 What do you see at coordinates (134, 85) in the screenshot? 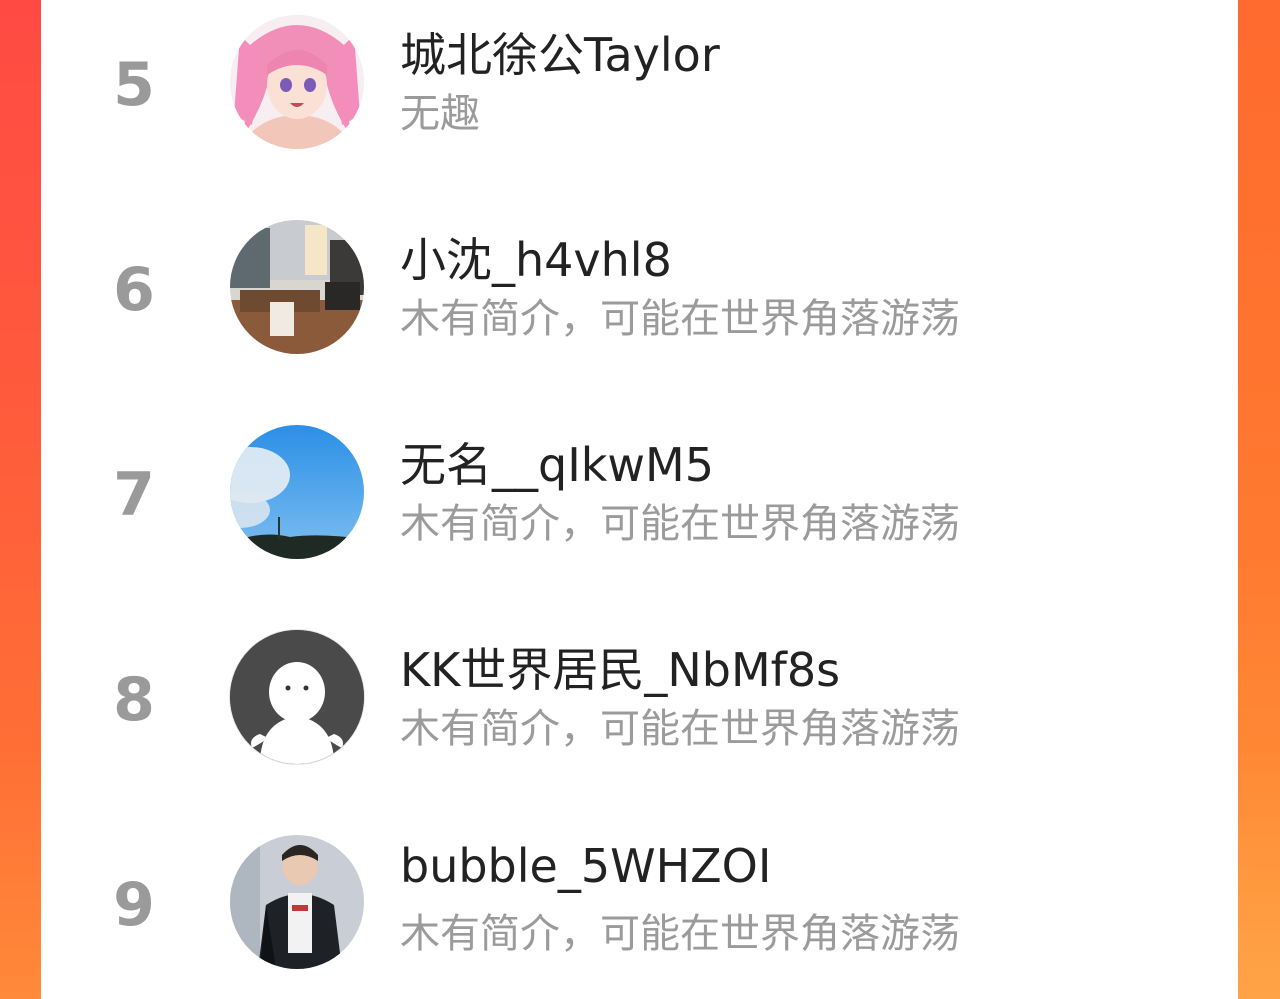
I see `rank-number: 5` at bounding box center [134, 85].